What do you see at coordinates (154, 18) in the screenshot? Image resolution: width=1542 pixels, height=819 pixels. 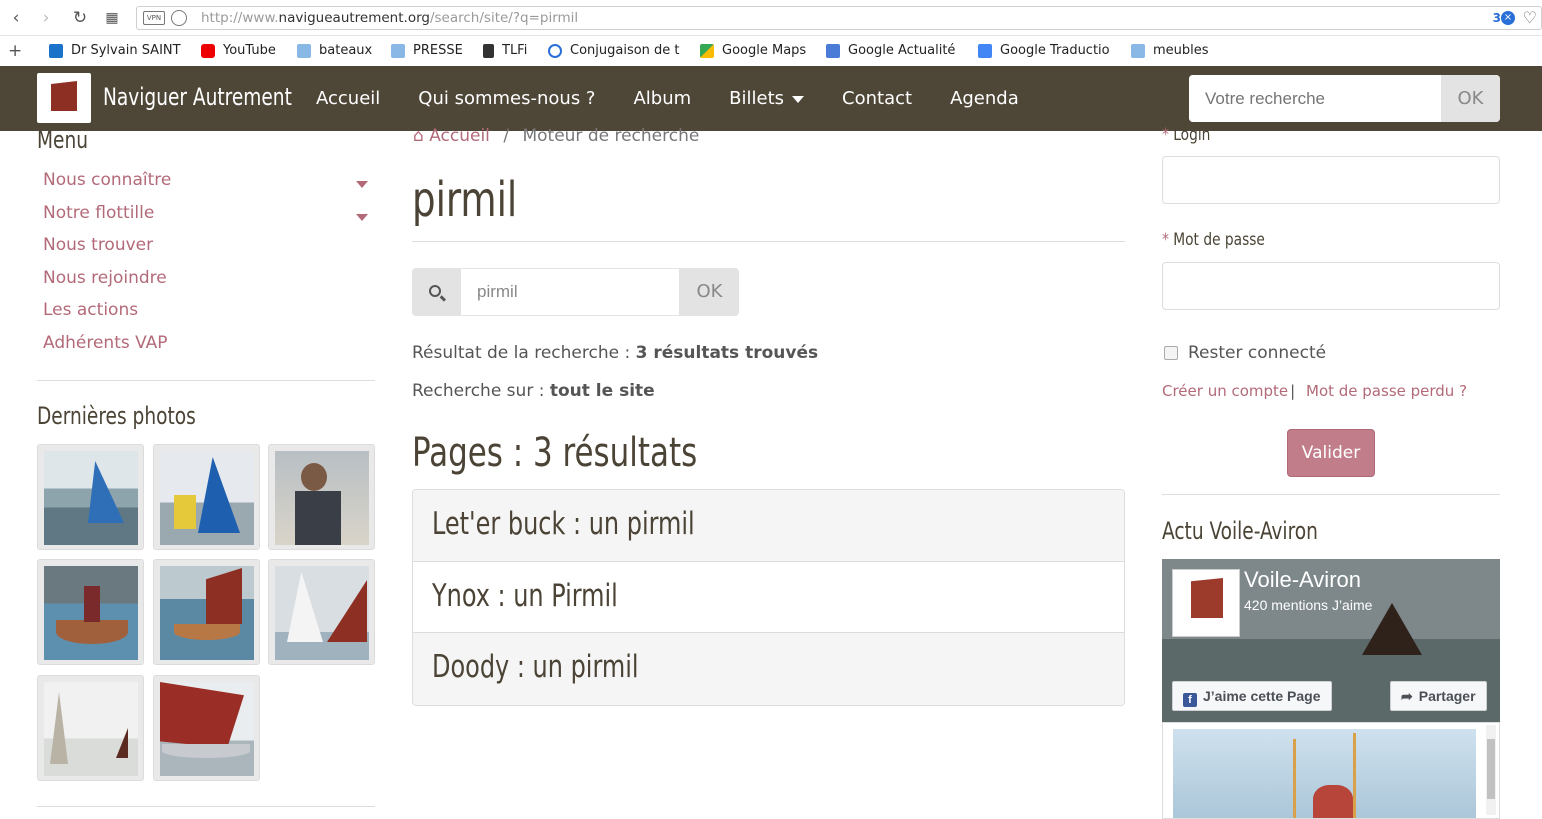 I see `vpn-badge: VPN` at bounding box center [154, 18].